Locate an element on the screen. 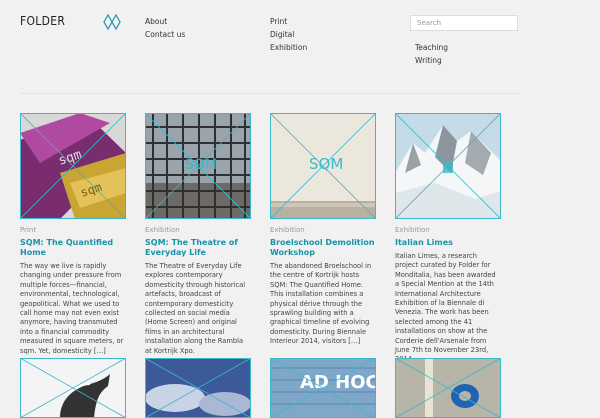 Image resolution: width=600 pixels, height=418 pixels. category-nav: Print Digital Exhibition is located at coordinates (288, 34).